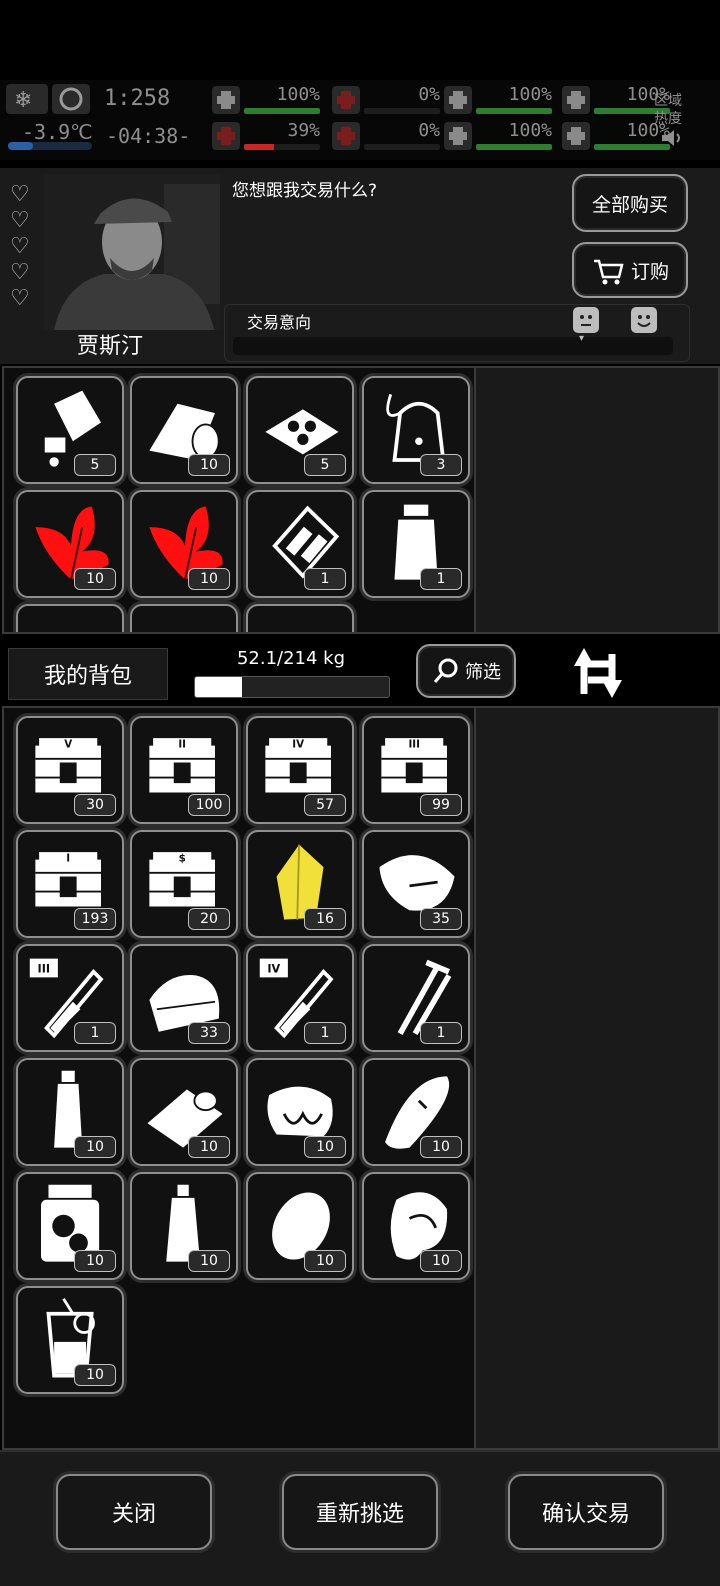 The width and height of the screenshot is (720, 1586). I want to click on intent-marker-icon: ▾, so click(582, 338).